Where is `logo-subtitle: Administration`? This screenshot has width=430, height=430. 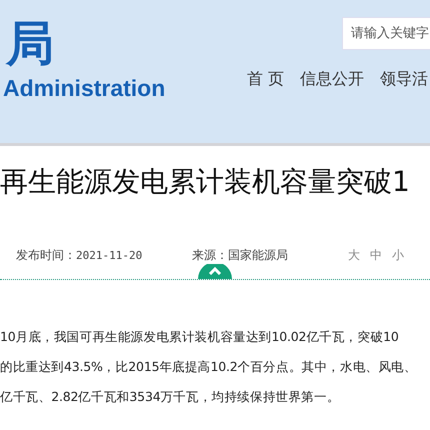
logo-subtitle: Administration is located at coordinates (84, 88).